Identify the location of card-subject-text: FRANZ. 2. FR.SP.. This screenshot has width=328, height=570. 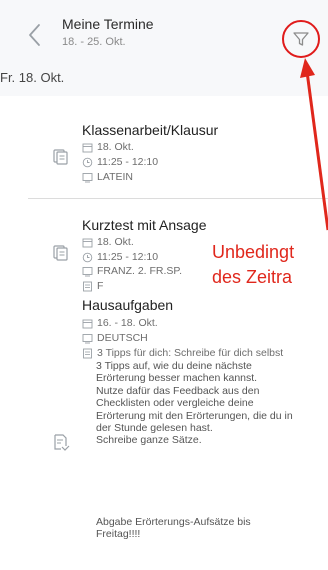
(139, 271).